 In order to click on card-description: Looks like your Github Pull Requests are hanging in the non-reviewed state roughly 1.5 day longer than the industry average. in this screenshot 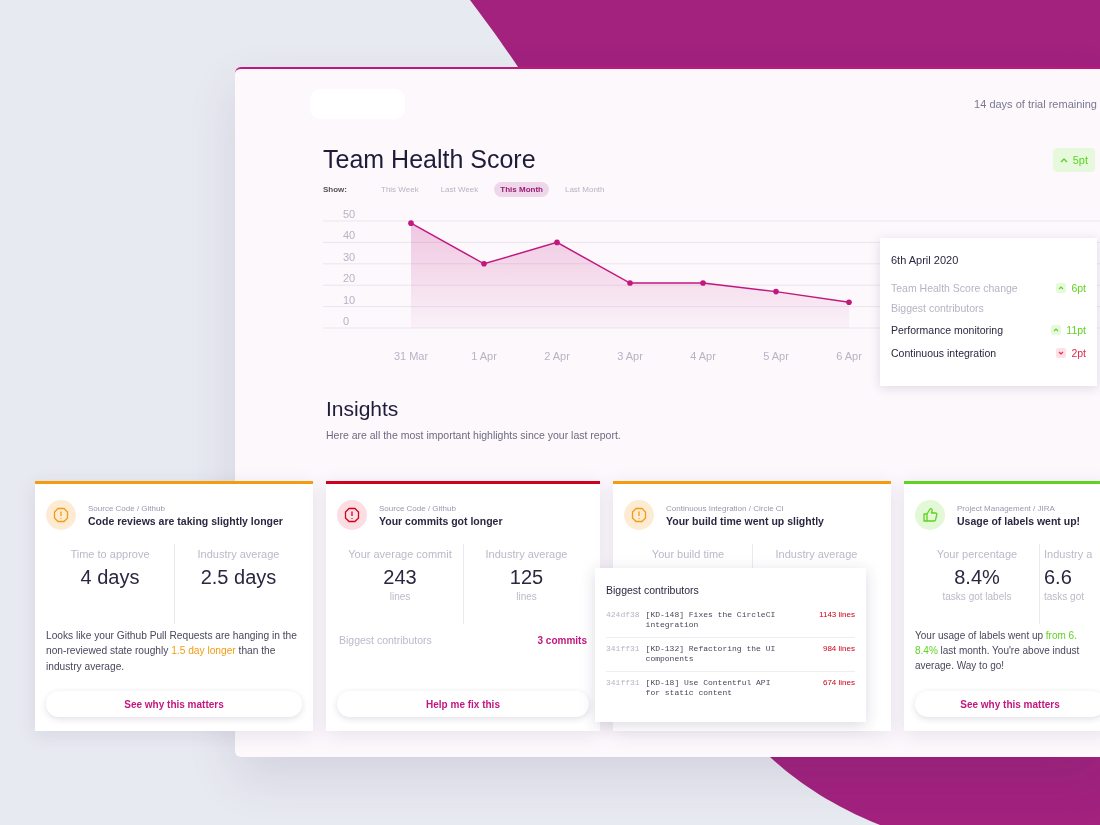, I will do `click(172, 651)`.